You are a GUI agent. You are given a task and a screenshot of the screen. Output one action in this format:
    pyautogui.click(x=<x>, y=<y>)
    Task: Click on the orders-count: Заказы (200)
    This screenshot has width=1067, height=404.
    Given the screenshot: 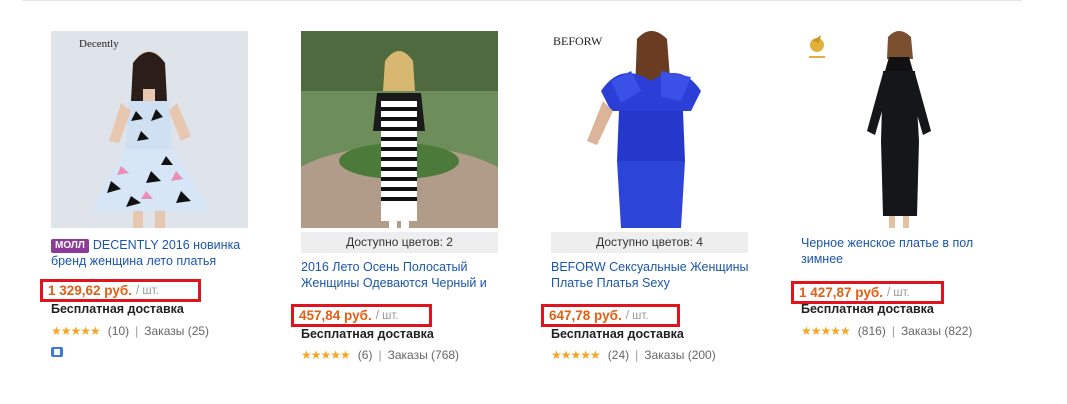 What is the action you would take?
    pyautogui.click(x=679, y=355)
    